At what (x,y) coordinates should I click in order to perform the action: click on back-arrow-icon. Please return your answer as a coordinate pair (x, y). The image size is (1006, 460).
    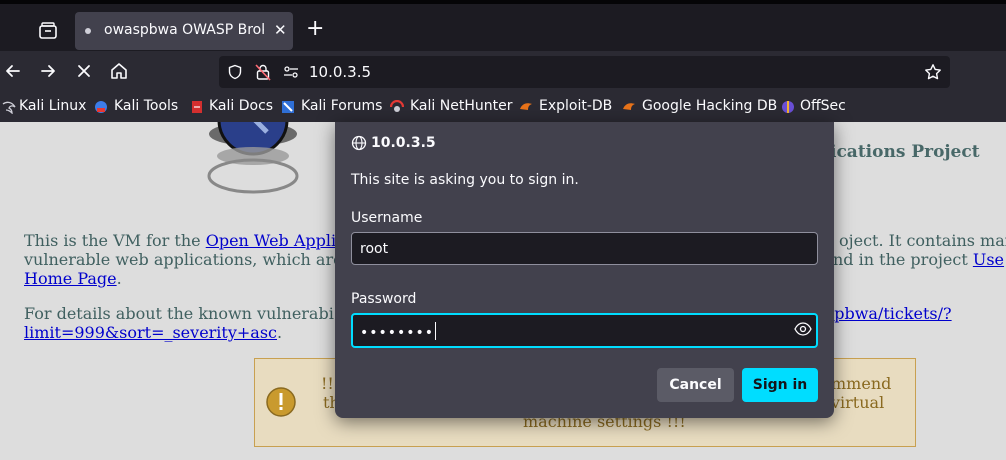
    Looking at the image, I should click on (13, 71).